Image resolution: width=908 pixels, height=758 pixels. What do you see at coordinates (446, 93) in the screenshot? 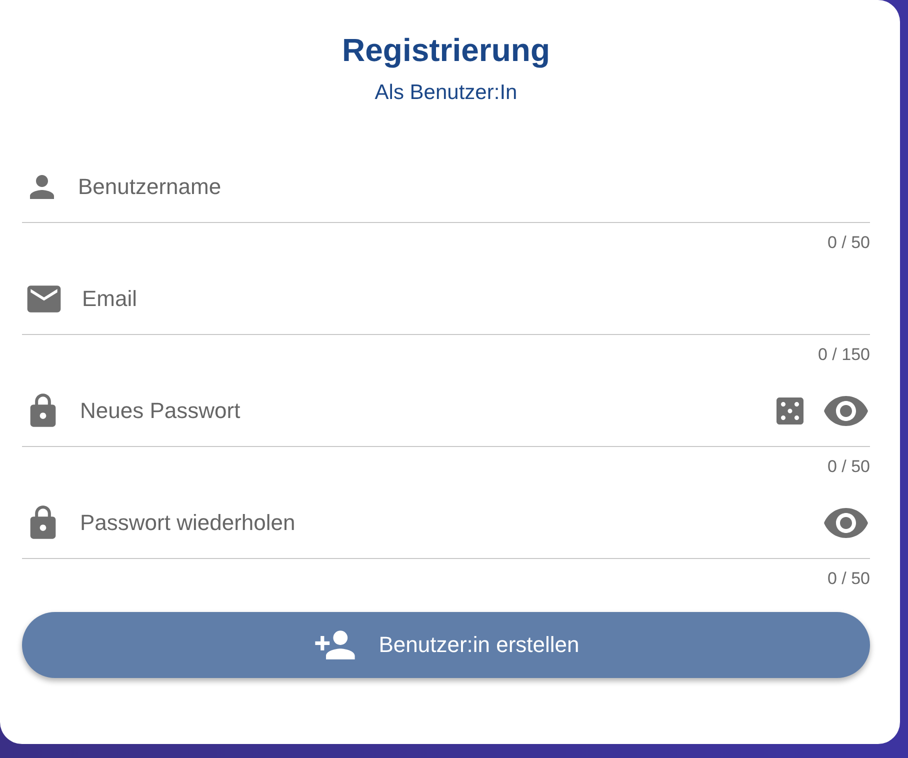
I see `form-subtitle: Als Benutzer:In` at bounding box center [446, 93].